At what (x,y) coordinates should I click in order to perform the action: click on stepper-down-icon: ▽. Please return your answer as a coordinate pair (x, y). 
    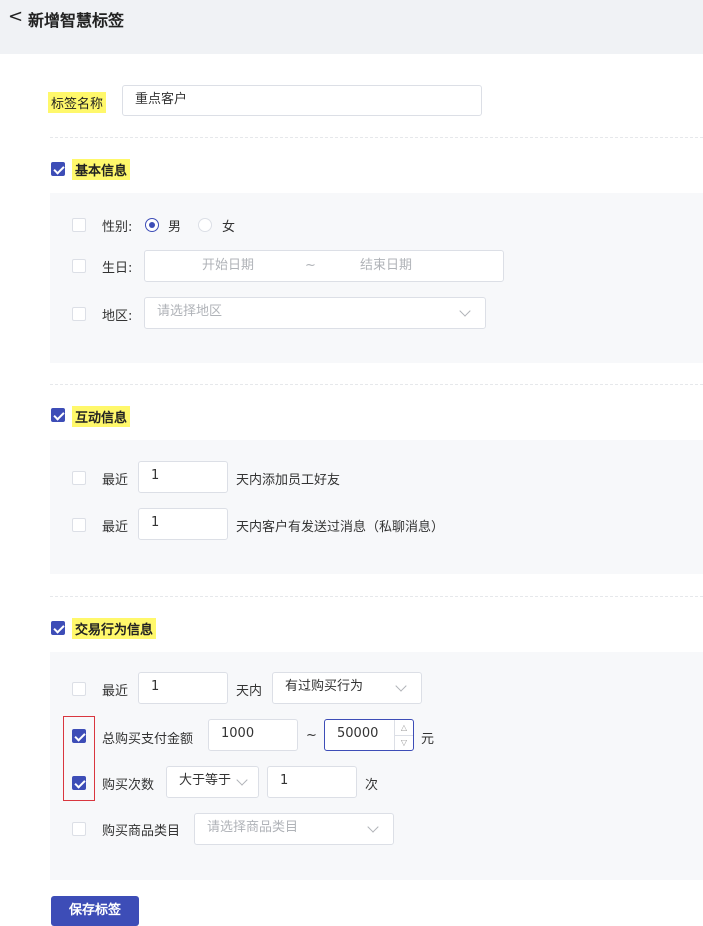
    Looking at the image, I should click on (404, 742).